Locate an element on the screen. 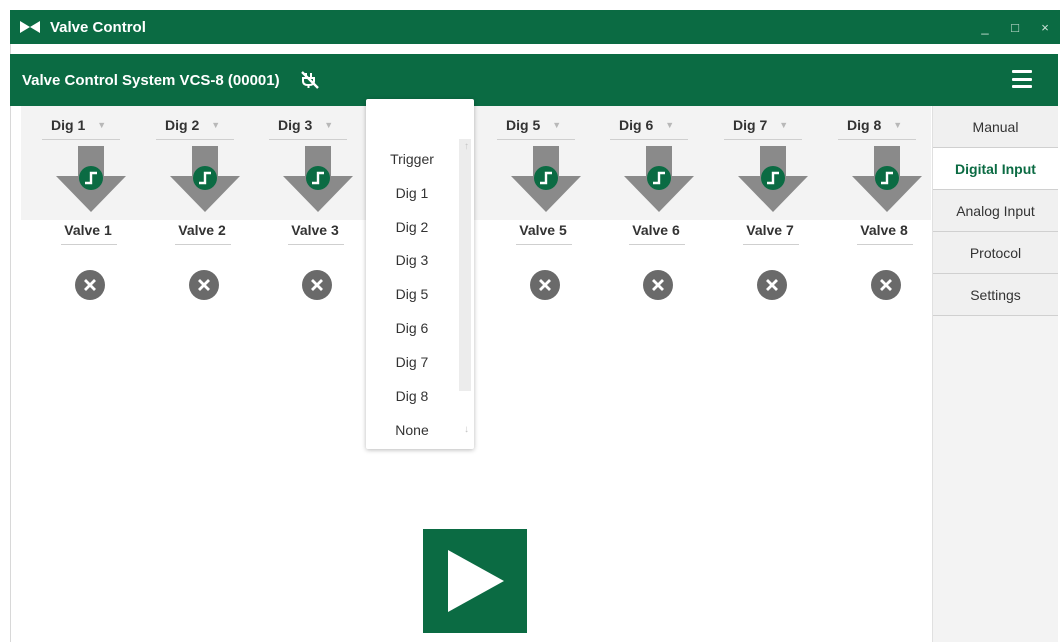 Image resolution: width=1060 pixels, height=642 pixels. valve-label-2: Valve 2 is located at coordinates (202, 230).